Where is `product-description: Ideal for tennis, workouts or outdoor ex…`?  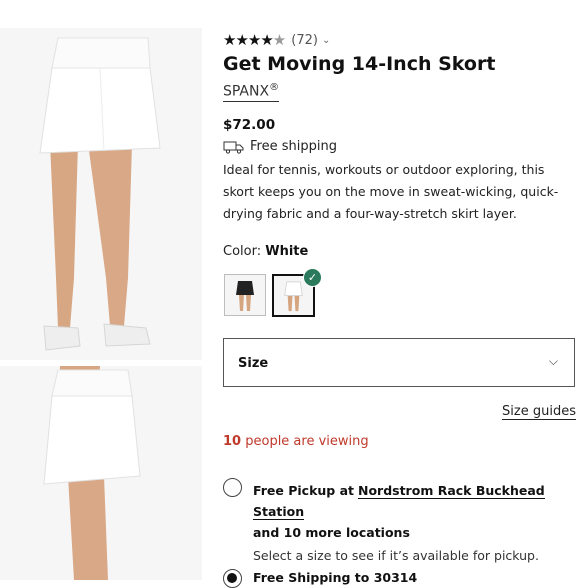
product-description: Ideal for tennis, workouts or outdoor ex… is located at coordinates (391, 191).